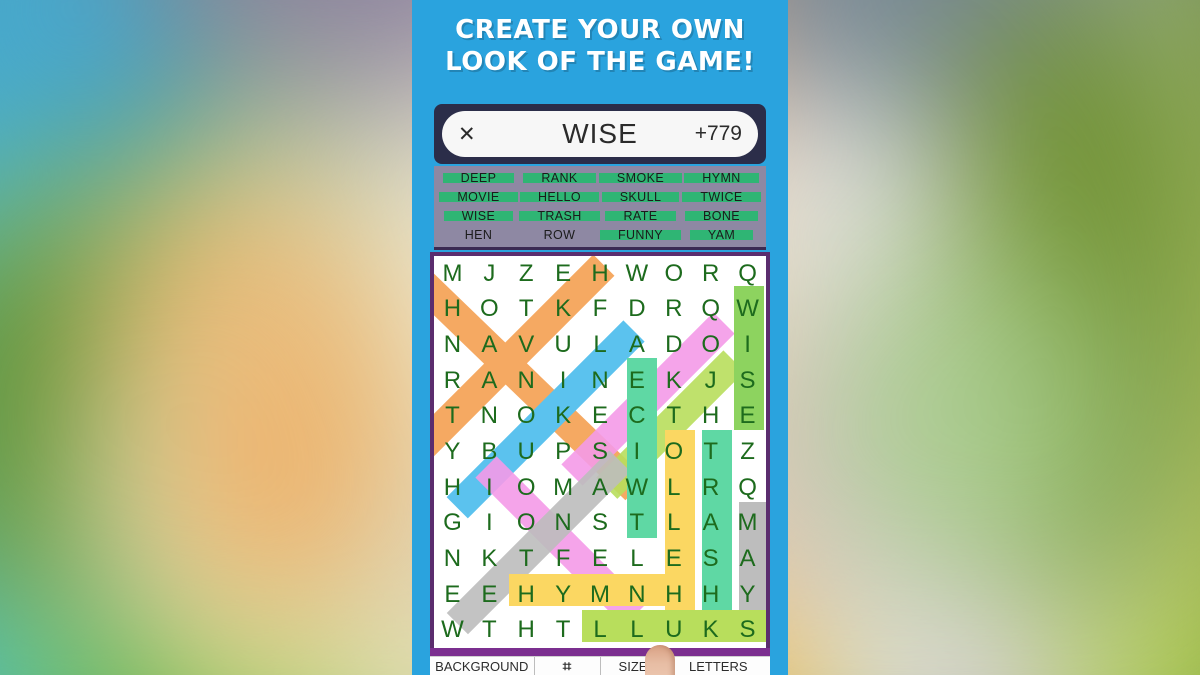  I want to click on hash-icon: ⌗, so click(568, 665).